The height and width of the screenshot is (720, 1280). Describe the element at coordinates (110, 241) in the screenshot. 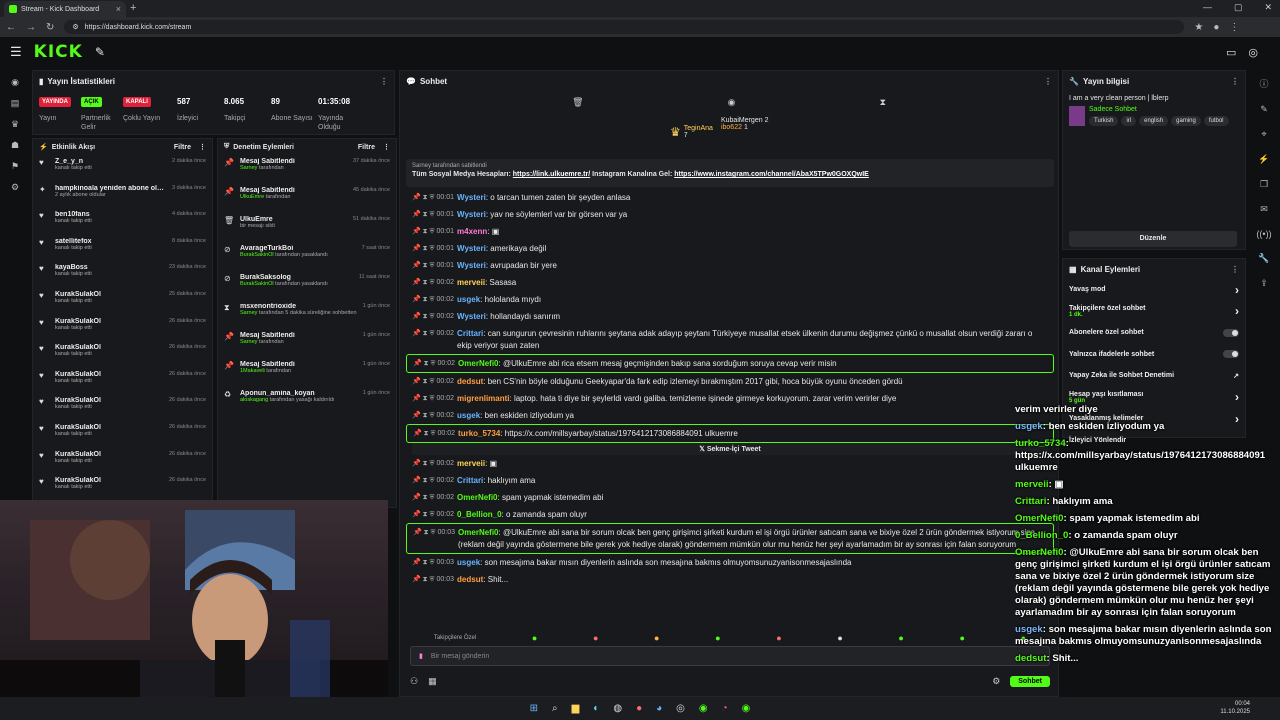

I see `activity-name: satellitefox` at that location.